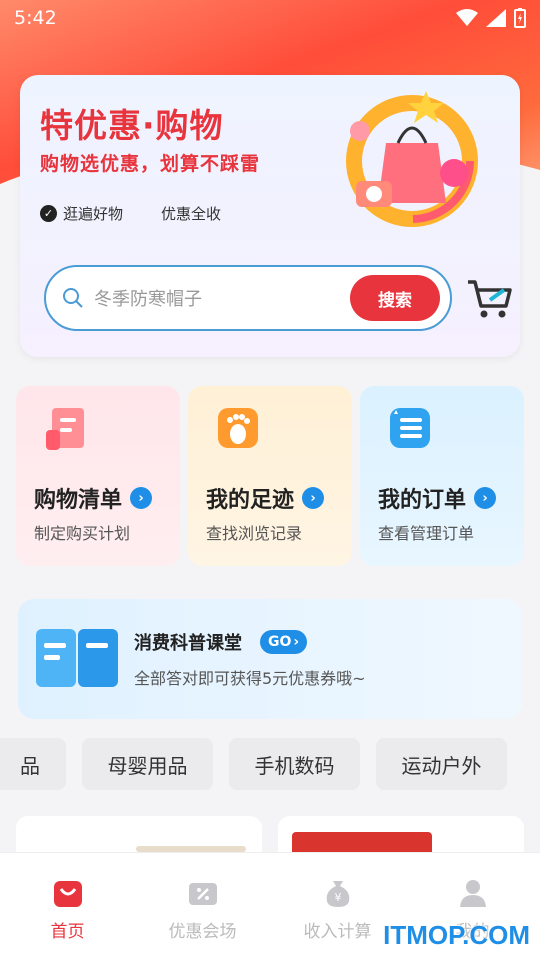 The image size is (540, 960). What do you see at coordinates (496, 18) in the screenshot?
I see `signal-icon` at bounding box center [496, 18].